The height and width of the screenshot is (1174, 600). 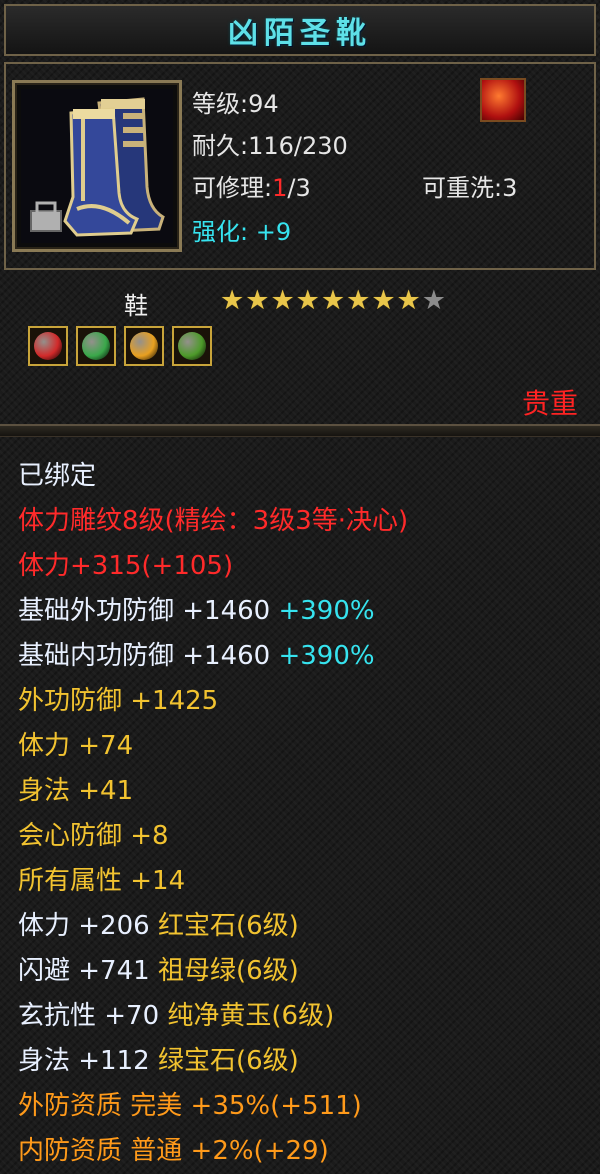 I want to click on attribute-text: 身法 +112, so click(x=84, y=1061).